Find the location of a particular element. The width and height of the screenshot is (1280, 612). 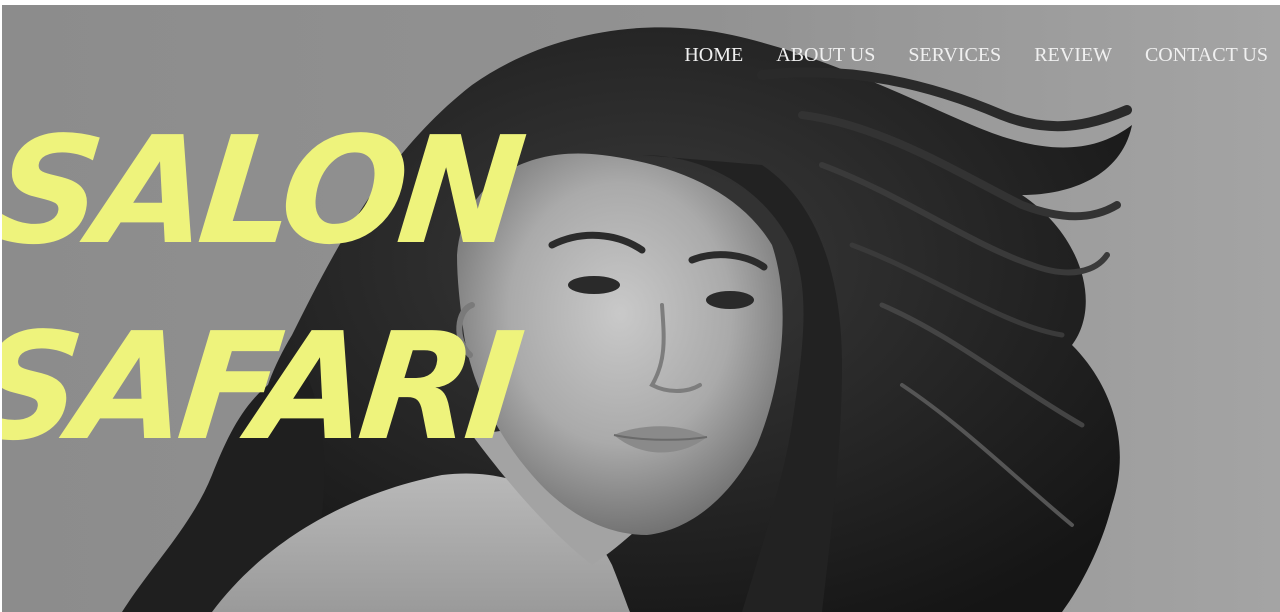

nav-review-link: REVIEW is located at coordinates (1073, 55).